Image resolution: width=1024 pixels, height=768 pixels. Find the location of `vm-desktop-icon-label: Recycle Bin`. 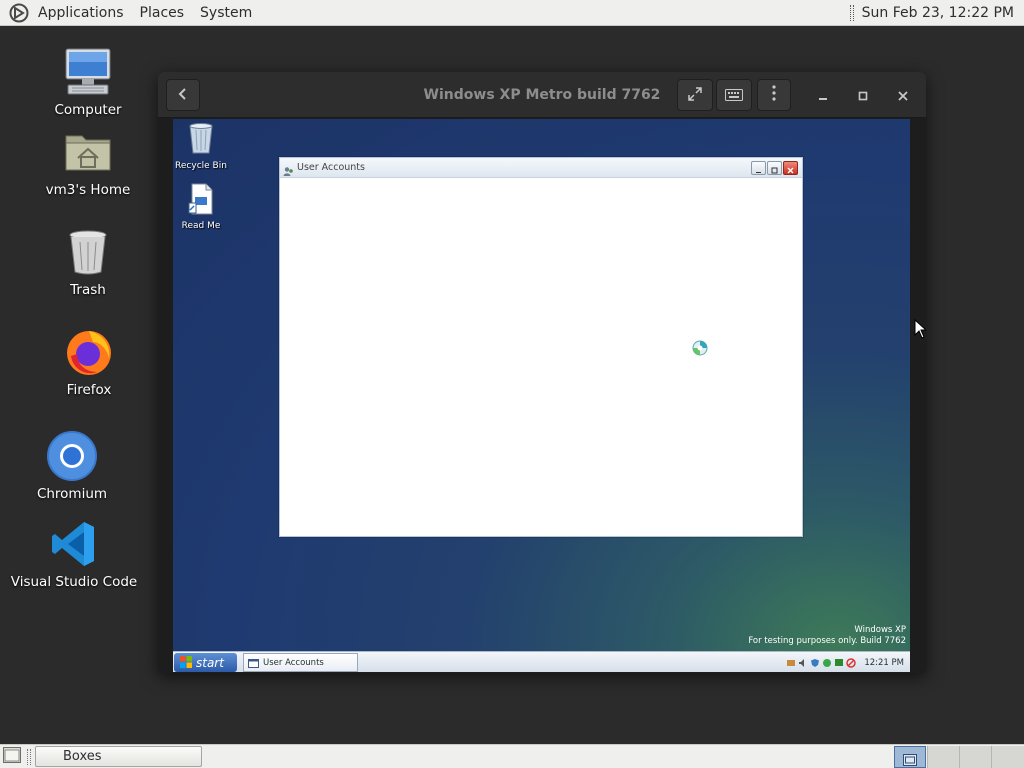

vm-desktop-icon-label: Recycle Bin is located at coordinates (201, 166).